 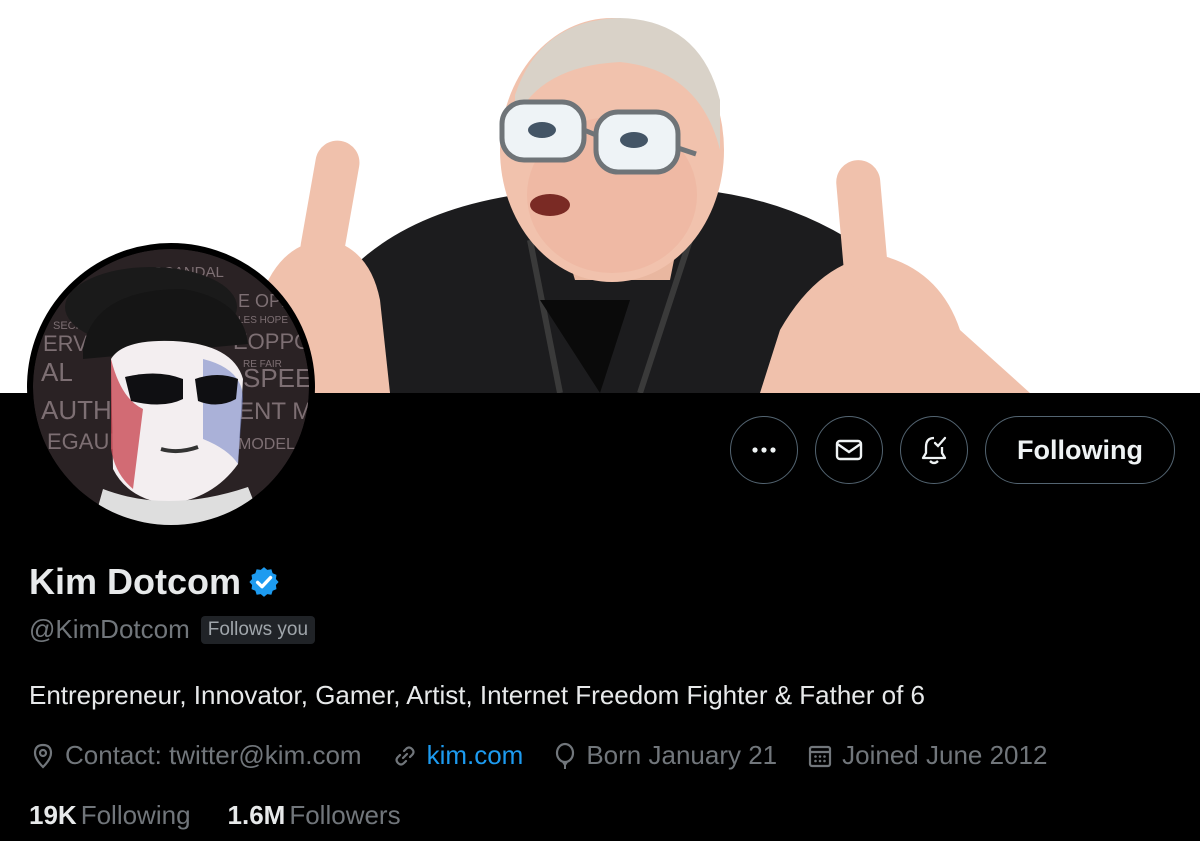 What do you see at coordinates (258, 629) in the screenshot?
I see `follows-you-badge: Follows you` at bounding box center [258, 629].